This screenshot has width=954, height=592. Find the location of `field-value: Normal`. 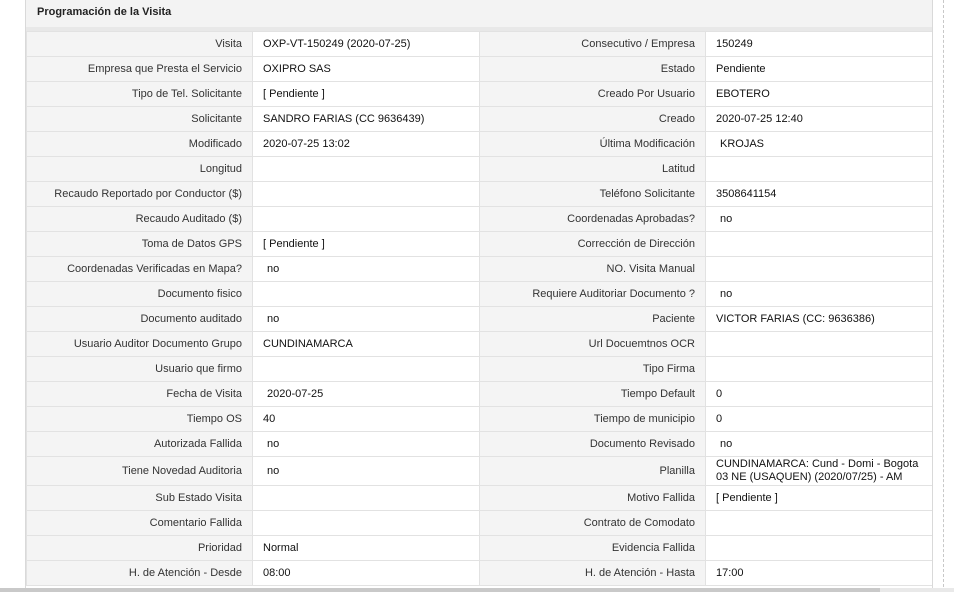

field-value: Normal is located at coordinates (366, 548).